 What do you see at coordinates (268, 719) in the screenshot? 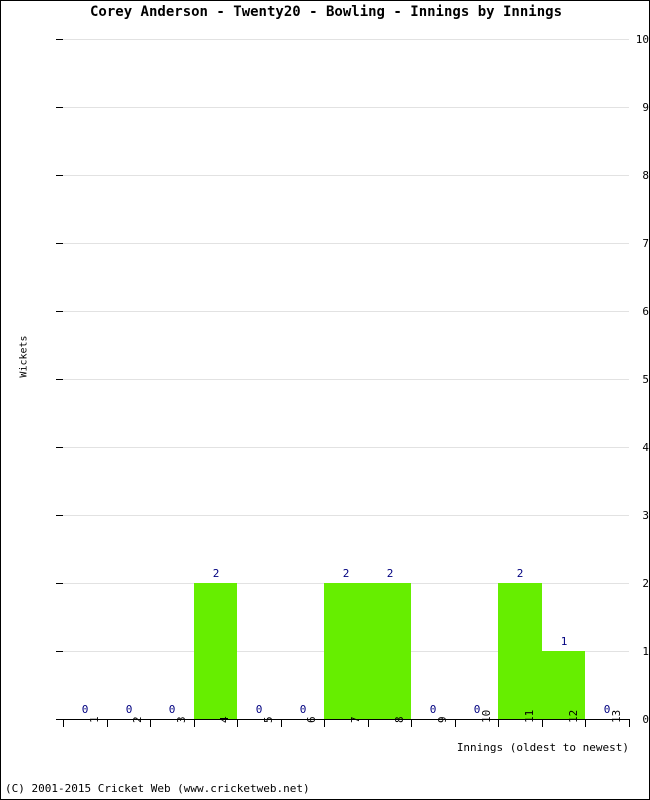
I see `x-axis-tick-label: 5` at bounding box center [268, 719].